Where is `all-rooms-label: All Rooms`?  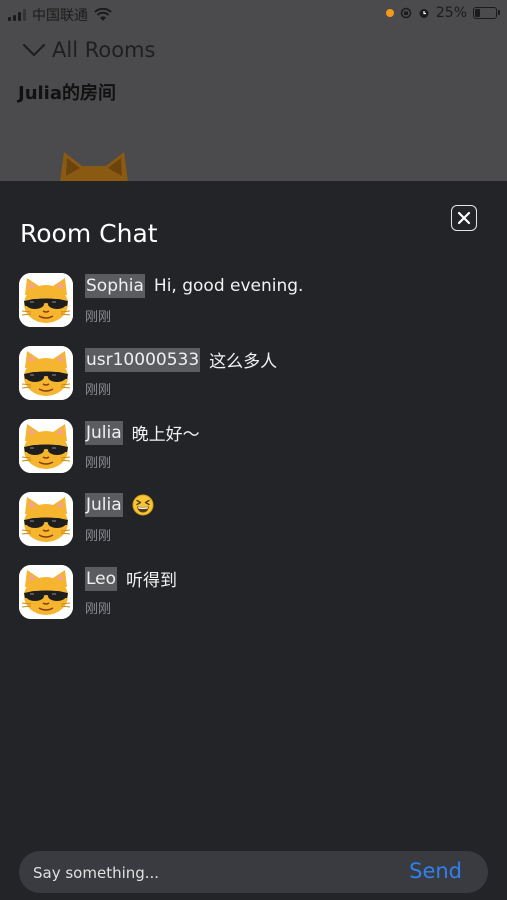 all-rooms-label: All Rooms is located at coordinates (104, 50).